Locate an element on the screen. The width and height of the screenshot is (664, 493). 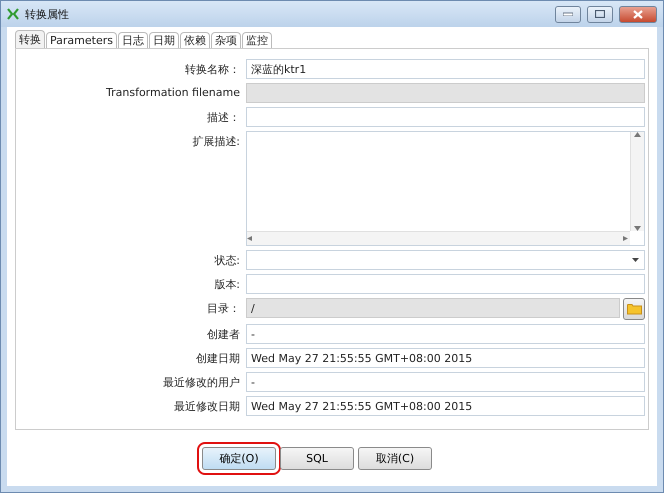
dropdown-field is located at coordinates (445, 260).